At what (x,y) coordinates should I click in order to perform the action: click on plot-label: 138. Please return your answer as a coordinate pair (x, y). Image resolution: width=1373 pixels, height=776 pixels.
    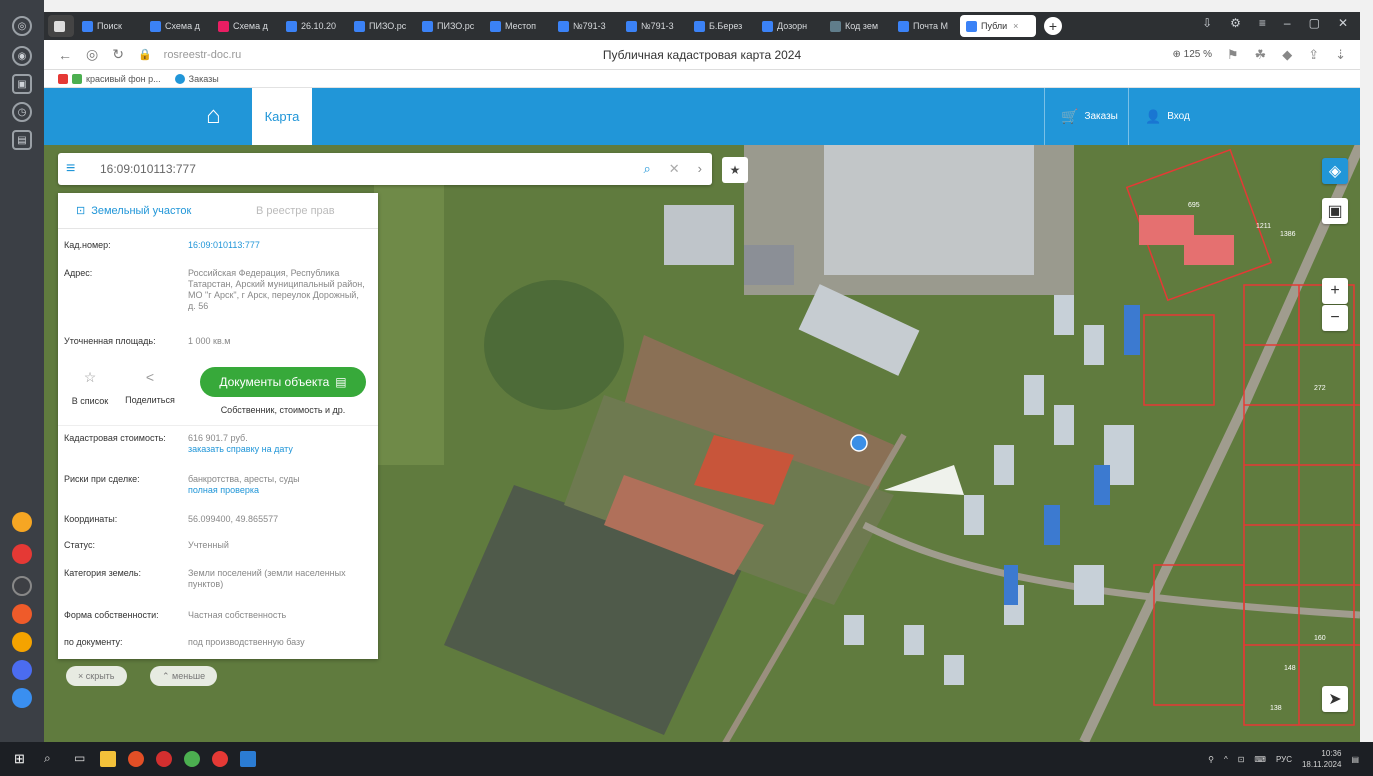
    Looking at the image, I should click on (1276, 708).